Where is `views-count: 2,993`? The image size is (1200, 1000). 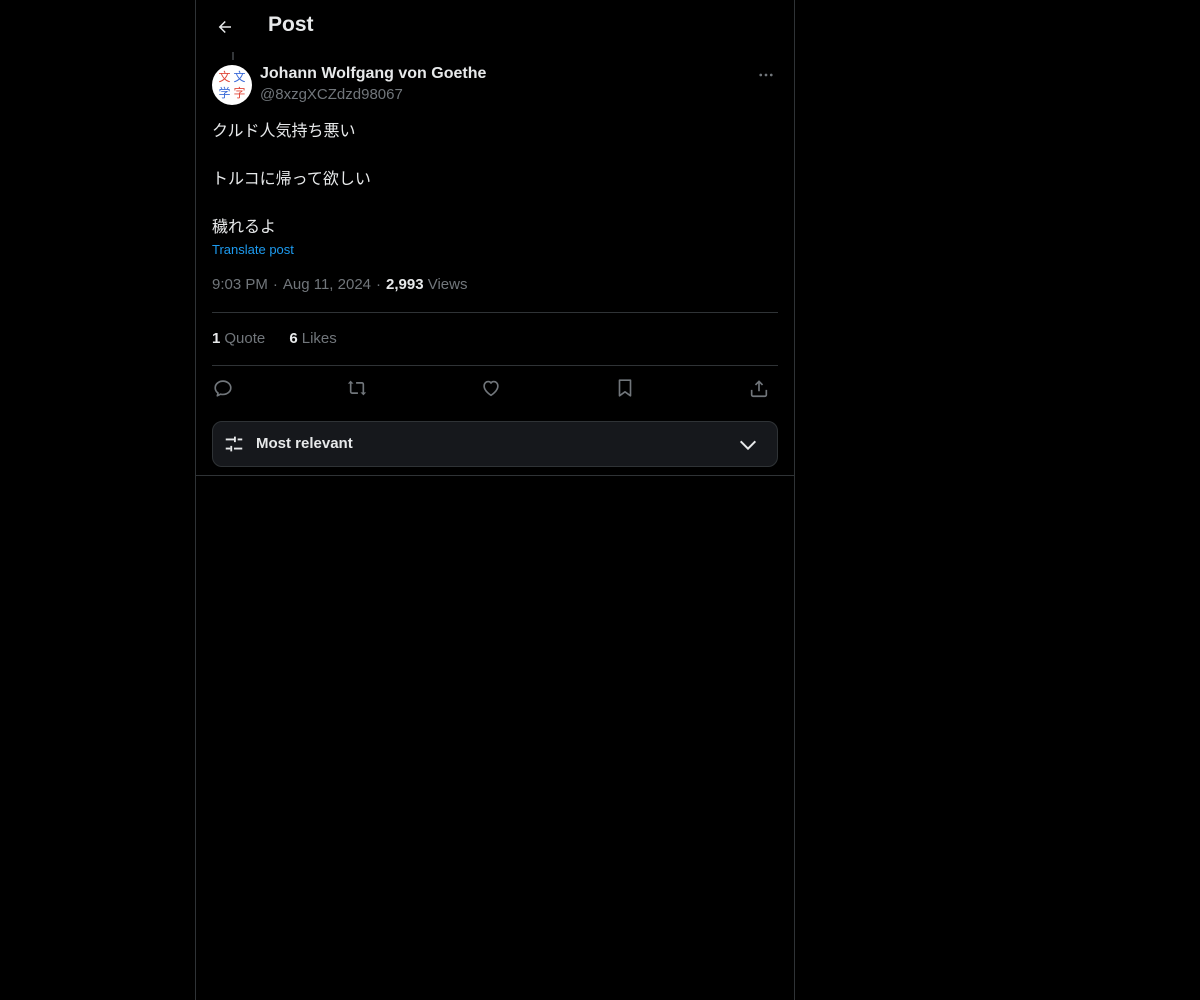
views-count: 2,993 is located at coordinates (405, 284).